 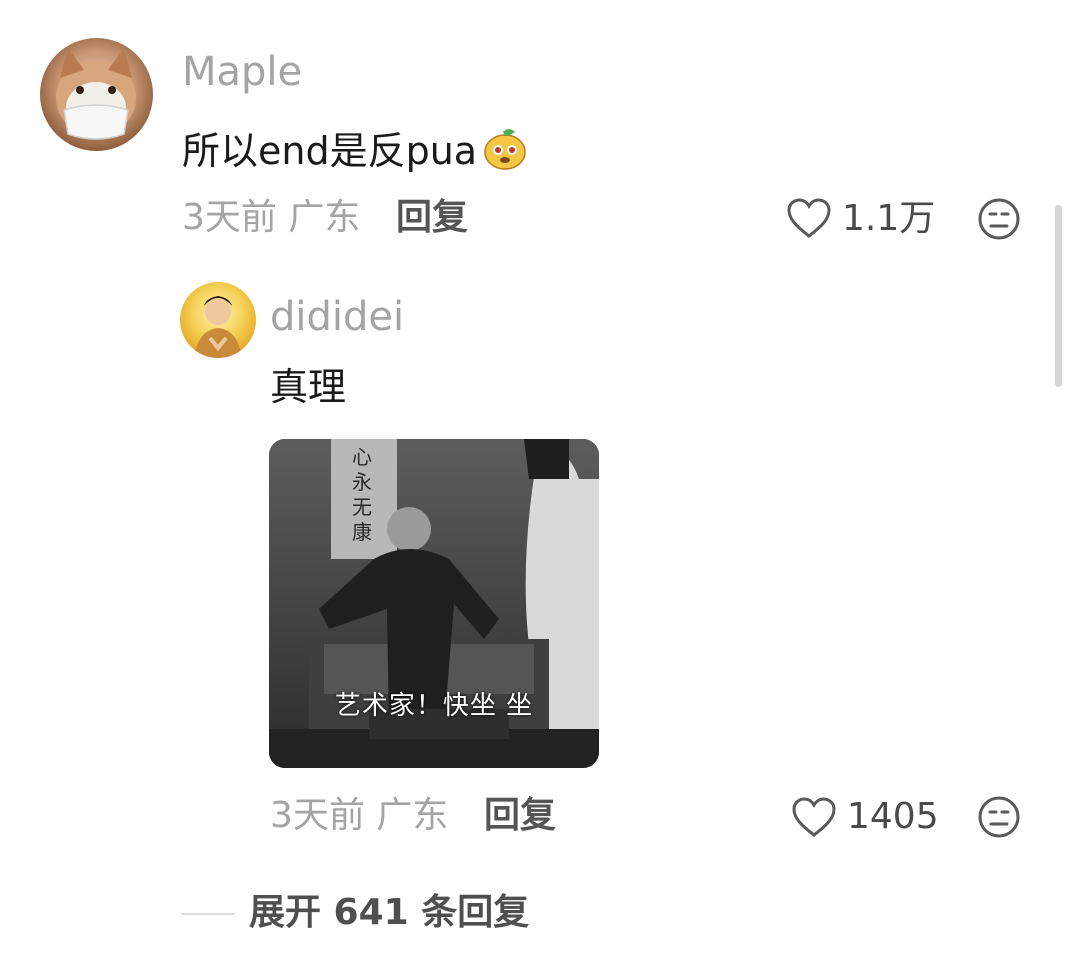 What do you see at coordinates (308, 387) in the screenshot?
I see `reply-text: 真理` at bounding box center [308, 387].